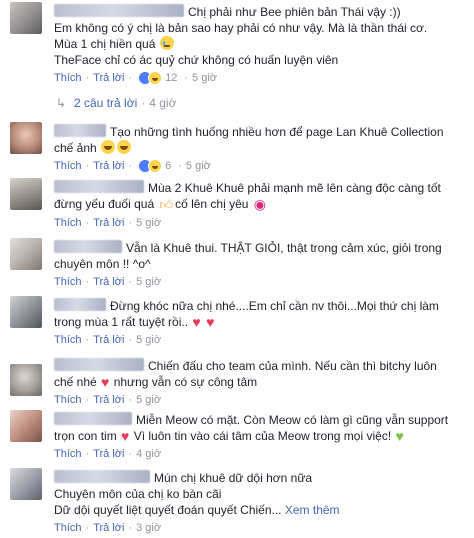  I want to click on comment-actions: Thích · Trả lời · 6 · 5 giờ, so click(132, 166).